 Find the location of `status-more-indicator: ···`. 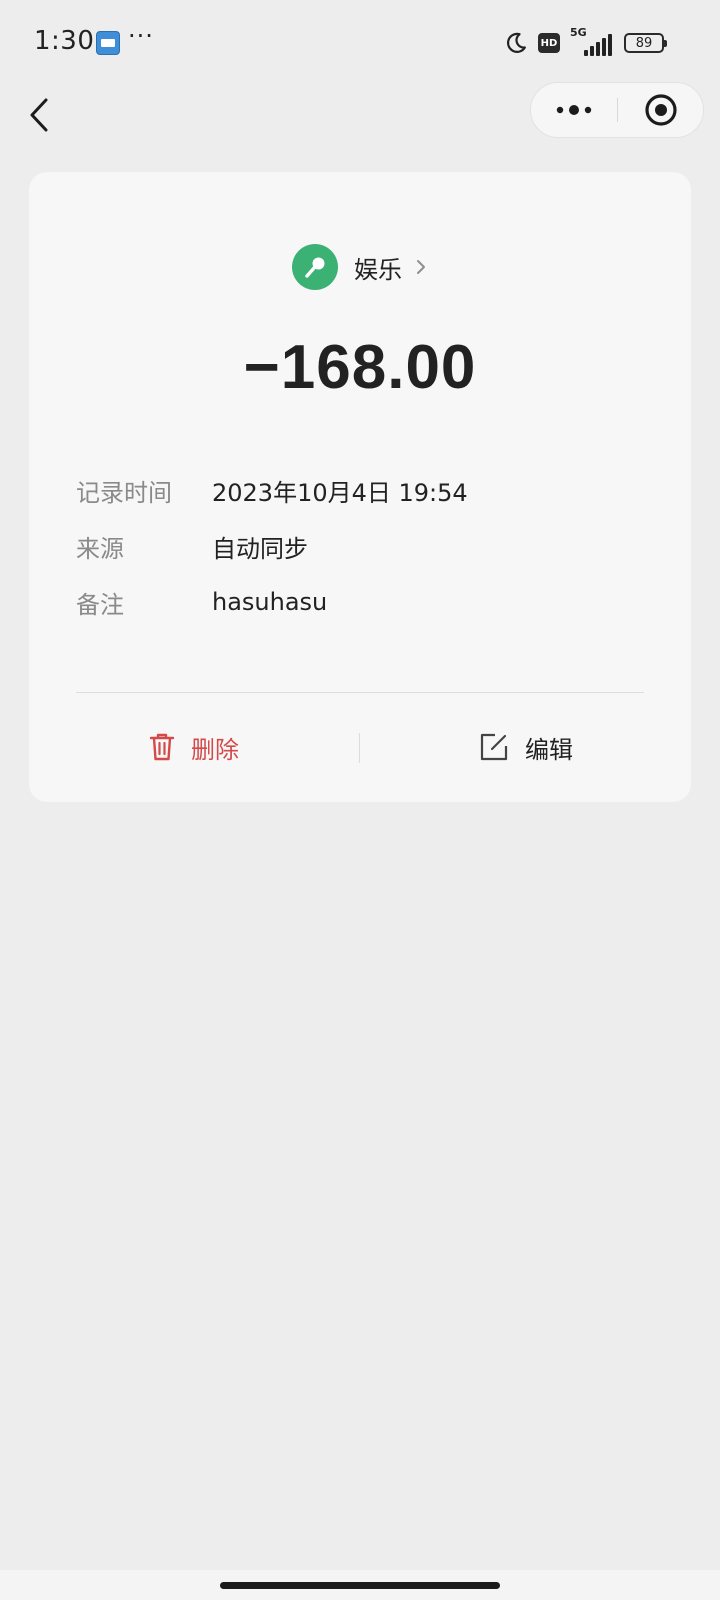

status-more-indicator: ··· is located at coordinates (141, 36).